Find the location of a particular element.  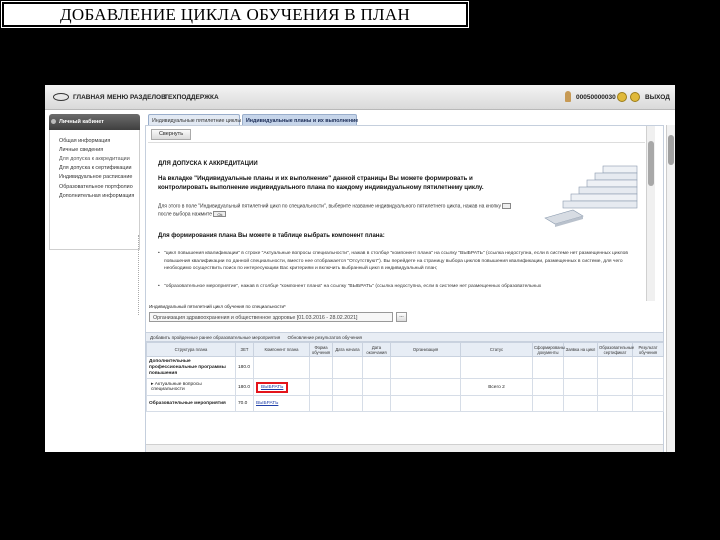

logout-link: ВЫХОД is located at coordinates (657, 97).